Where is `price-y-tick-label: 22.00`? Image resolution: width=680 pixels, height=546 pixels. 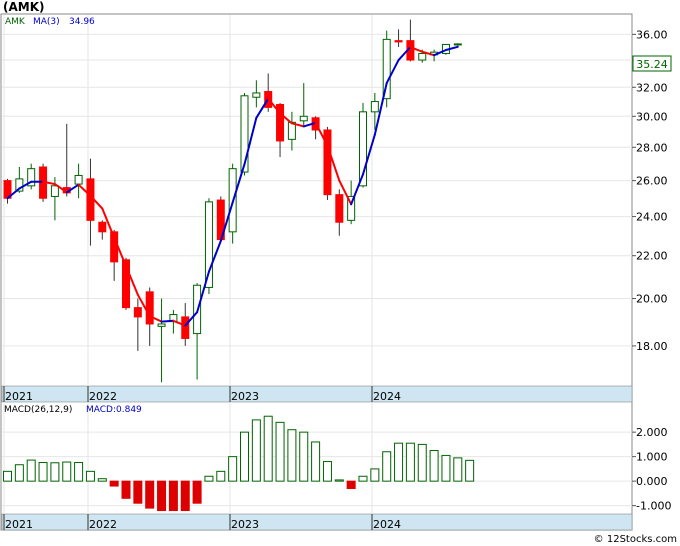
price-y-tick-label: 22.00 is located at coordinates (652, 256).